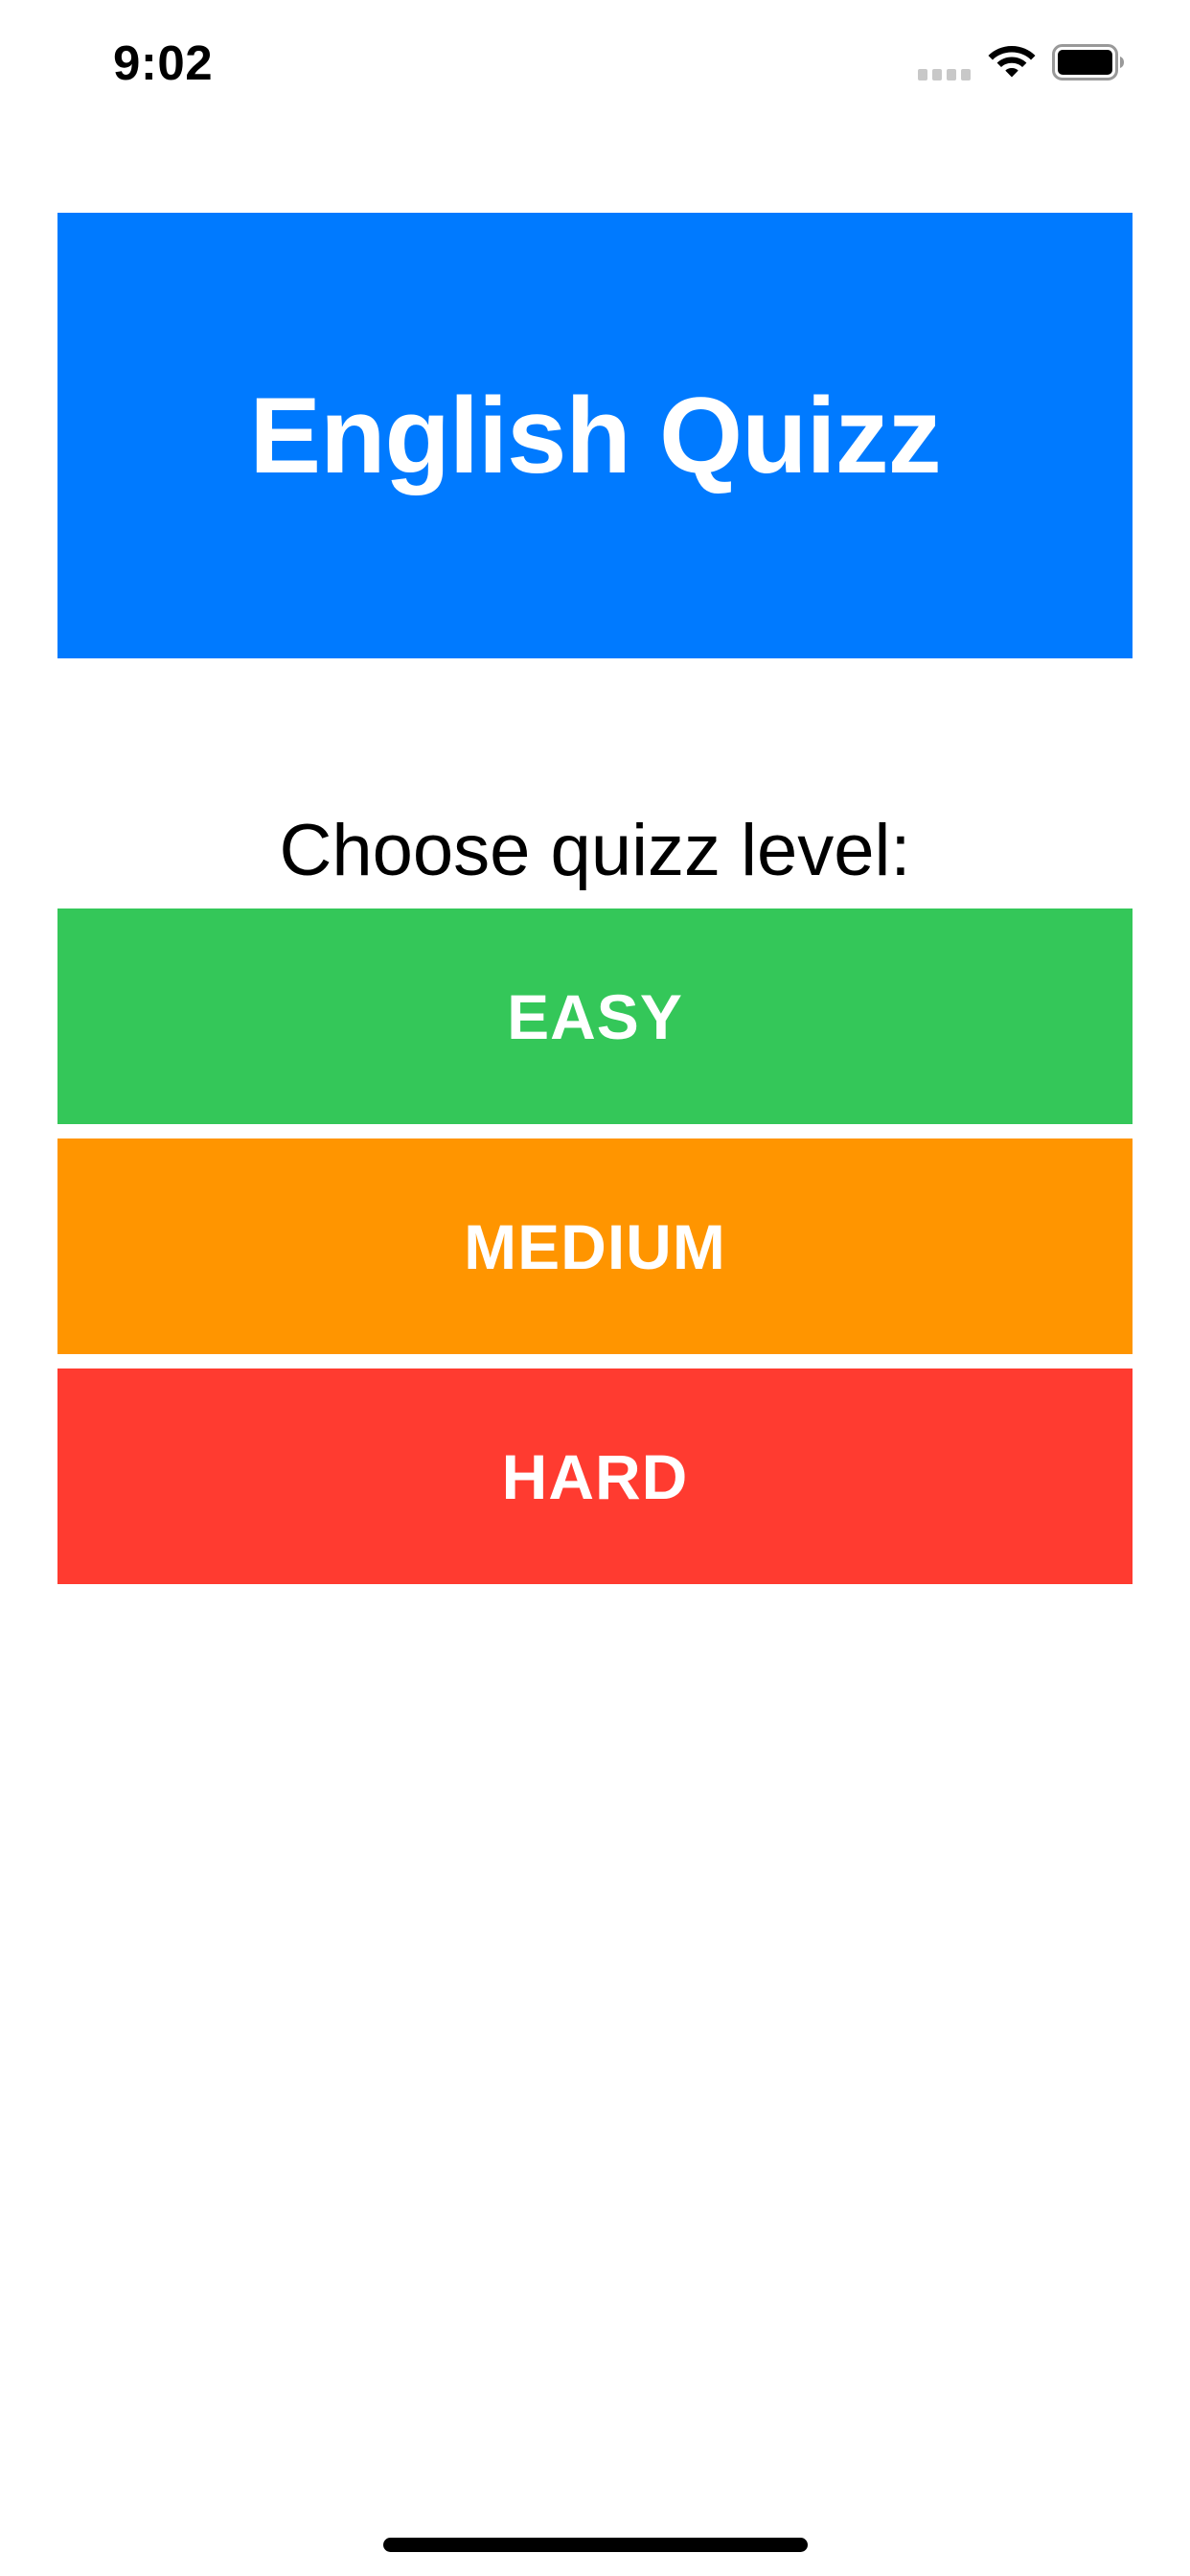  What do you see at coordinates (946, 74) in the screenshot?
I see `cellular-signal-icon` at bounding box center [946, 74].